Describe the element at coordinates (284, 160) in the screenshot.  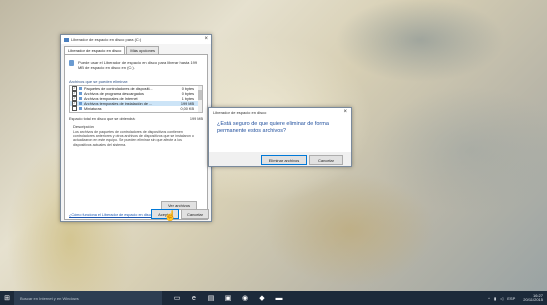
I see `delete-files-button: Eliminar archivos` at that location.